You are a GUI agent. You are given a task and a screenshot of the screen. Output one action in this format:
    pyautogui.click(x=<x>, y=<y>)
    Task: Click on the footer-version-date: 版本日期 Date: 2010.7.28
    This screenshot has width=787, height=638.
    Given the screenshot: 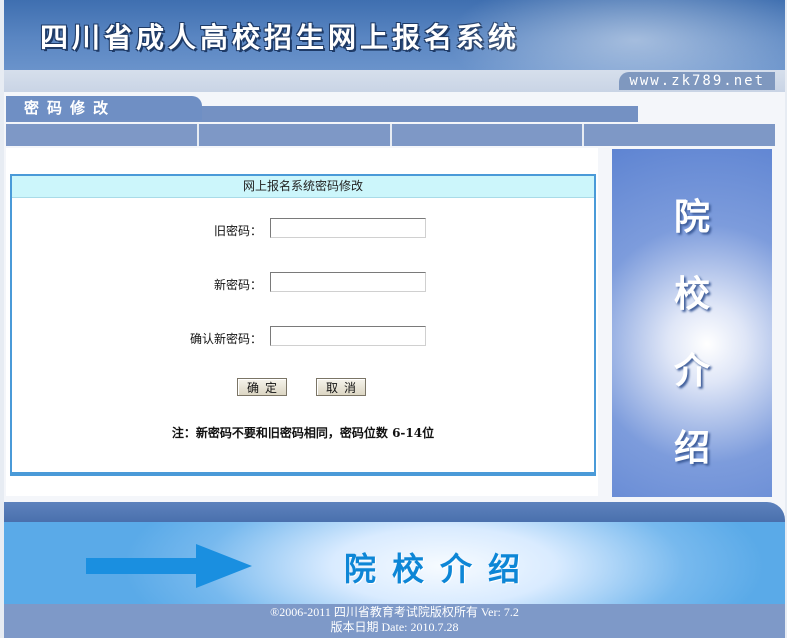 What is the action you would take?
    pyautogui.click(x=394, y=627)
    